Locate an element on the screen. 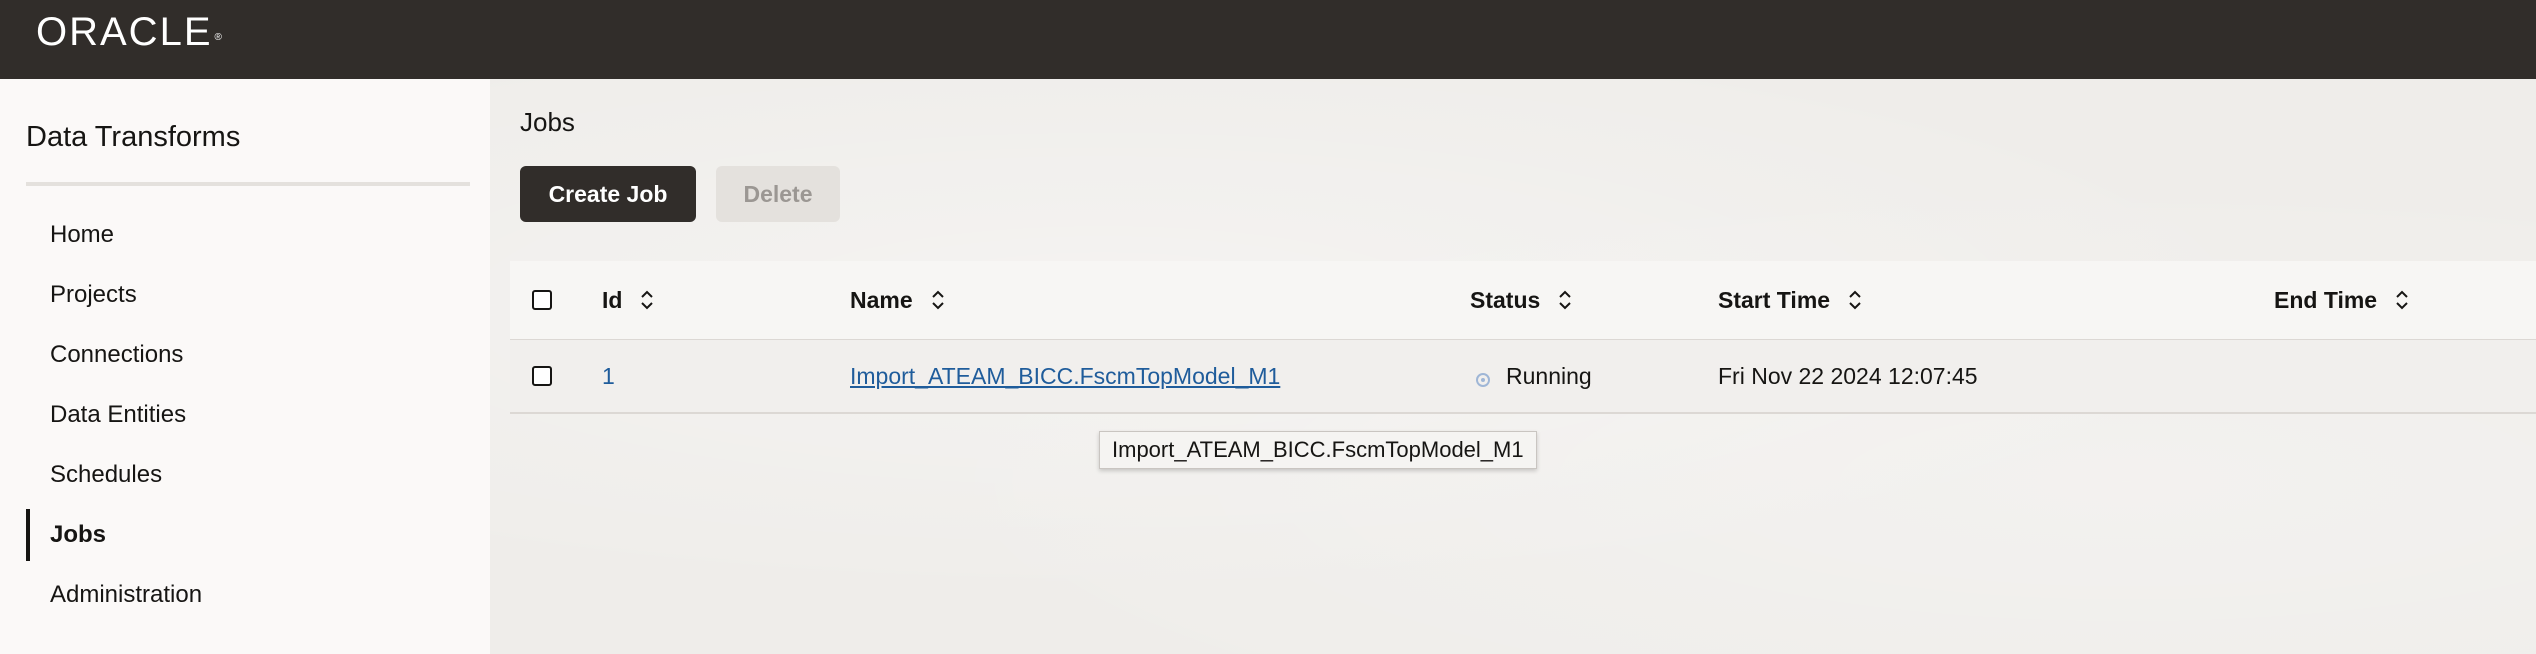 Image resolution: width=2536 pixels, height=654 pixels. create-job-button: Create Job is located at coordinates (608, 194).